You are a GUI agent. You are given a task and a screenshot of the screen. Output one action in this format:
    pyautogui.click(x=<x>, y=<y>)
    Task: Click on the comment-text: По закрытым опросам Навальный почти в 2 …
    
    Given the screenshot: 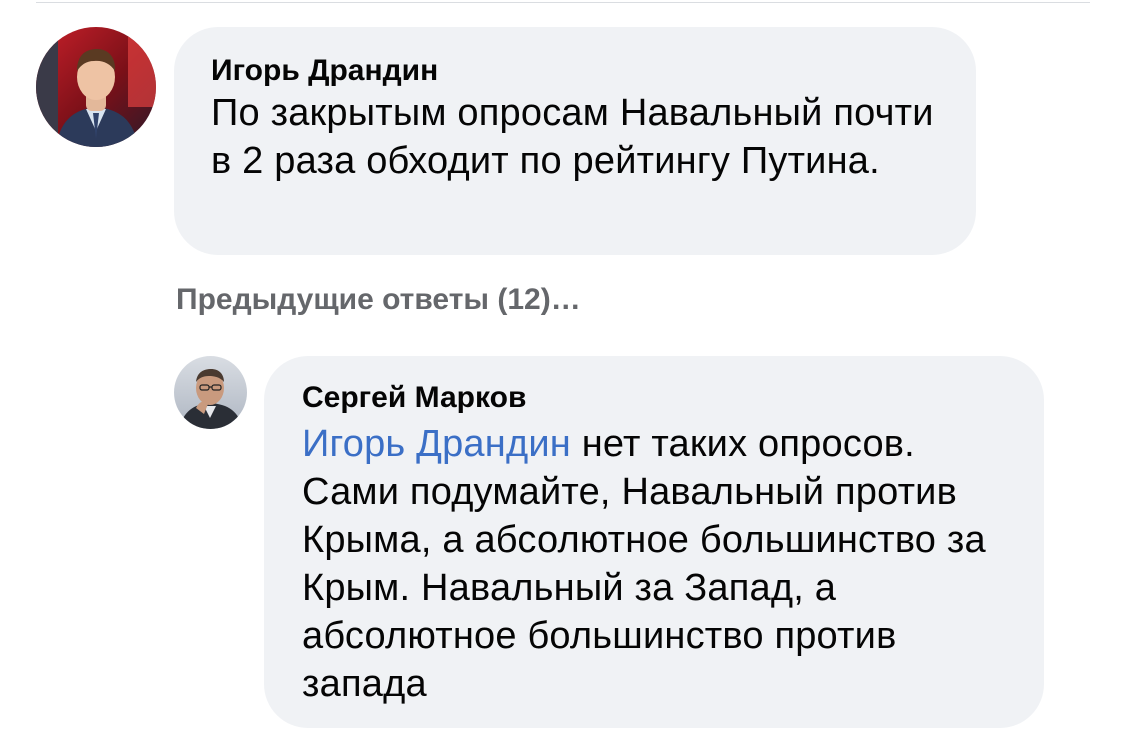 What is the action you would take?
    pyautogui.click(x=572, y=137)
    